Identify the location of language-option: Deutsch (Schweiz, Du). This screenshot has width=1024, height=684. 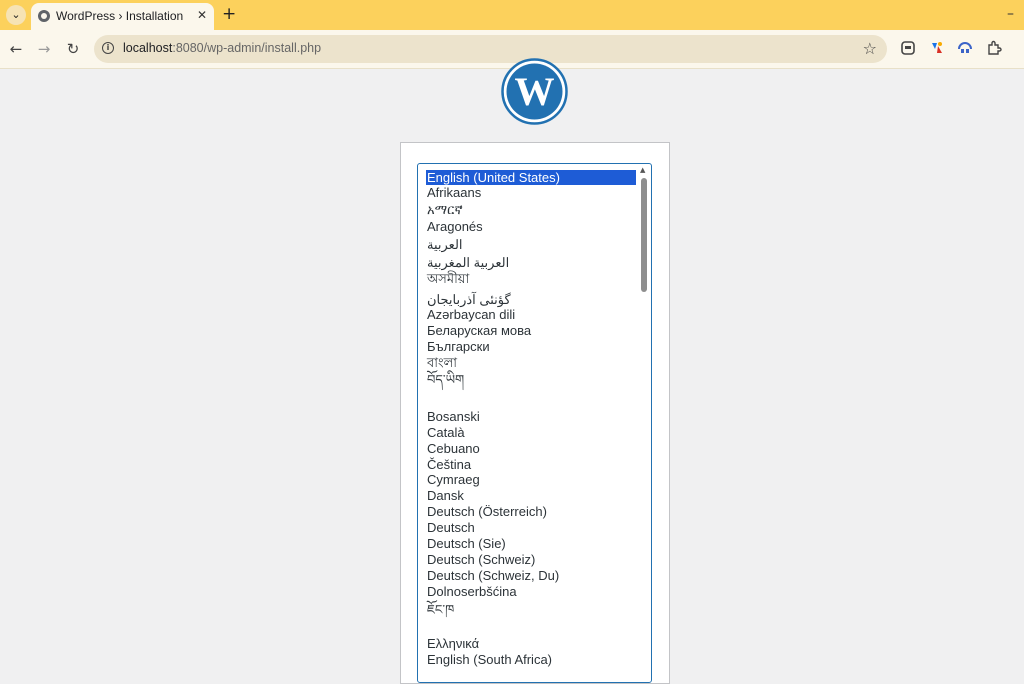
(531, 575).